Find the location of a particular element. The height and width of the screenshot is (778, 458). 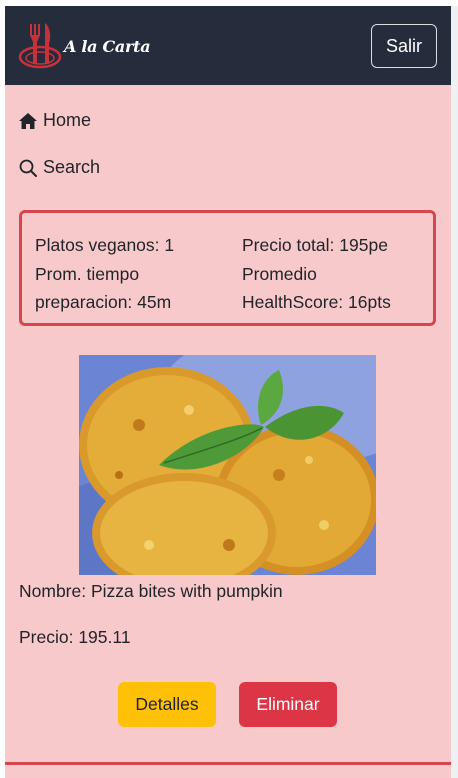

magnifier-icon is located at coordinates (28, 168).